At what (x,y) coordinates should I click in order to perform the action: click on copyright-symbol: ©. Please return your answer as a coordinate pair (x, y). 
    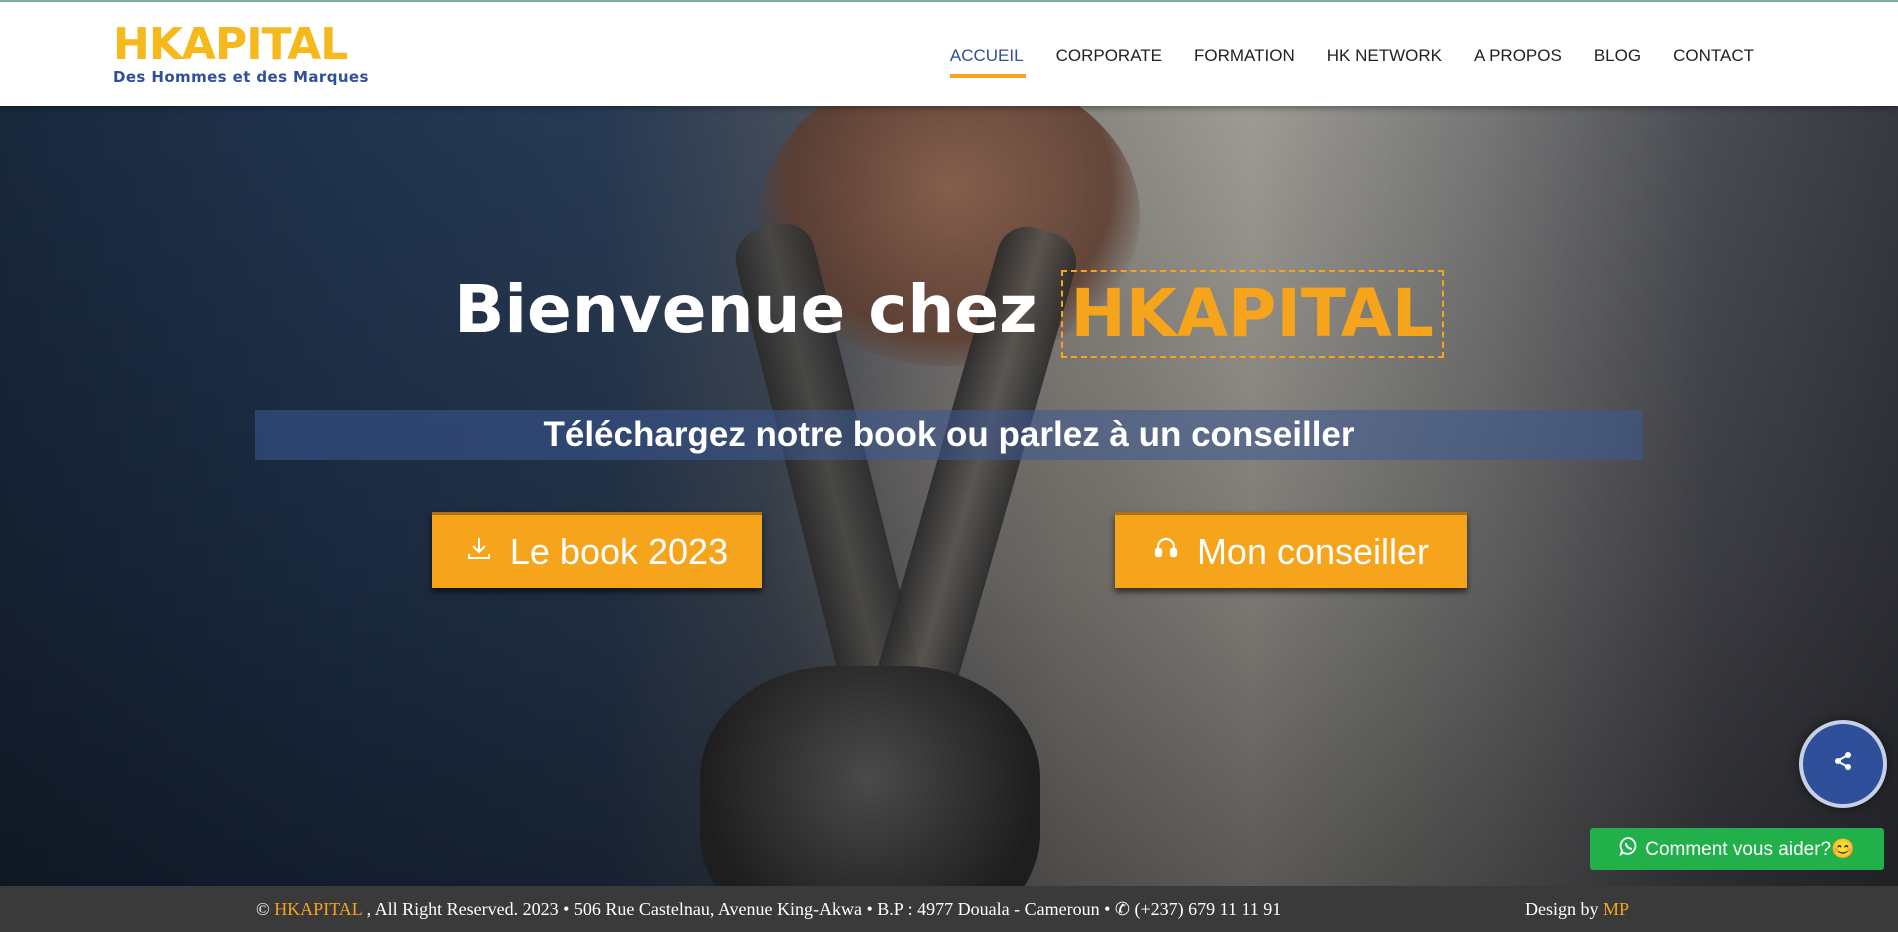
    Looking at the image, I should click on (263, 909).